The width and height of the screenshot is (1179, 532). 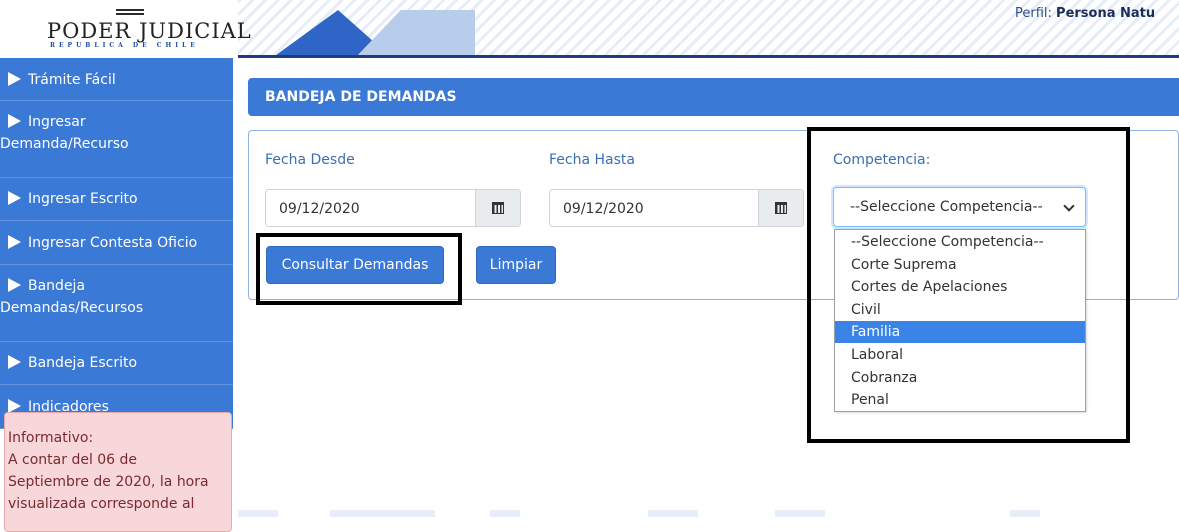 I want to click on perfil-label: Perfil:, so click(x=1033, y=13).